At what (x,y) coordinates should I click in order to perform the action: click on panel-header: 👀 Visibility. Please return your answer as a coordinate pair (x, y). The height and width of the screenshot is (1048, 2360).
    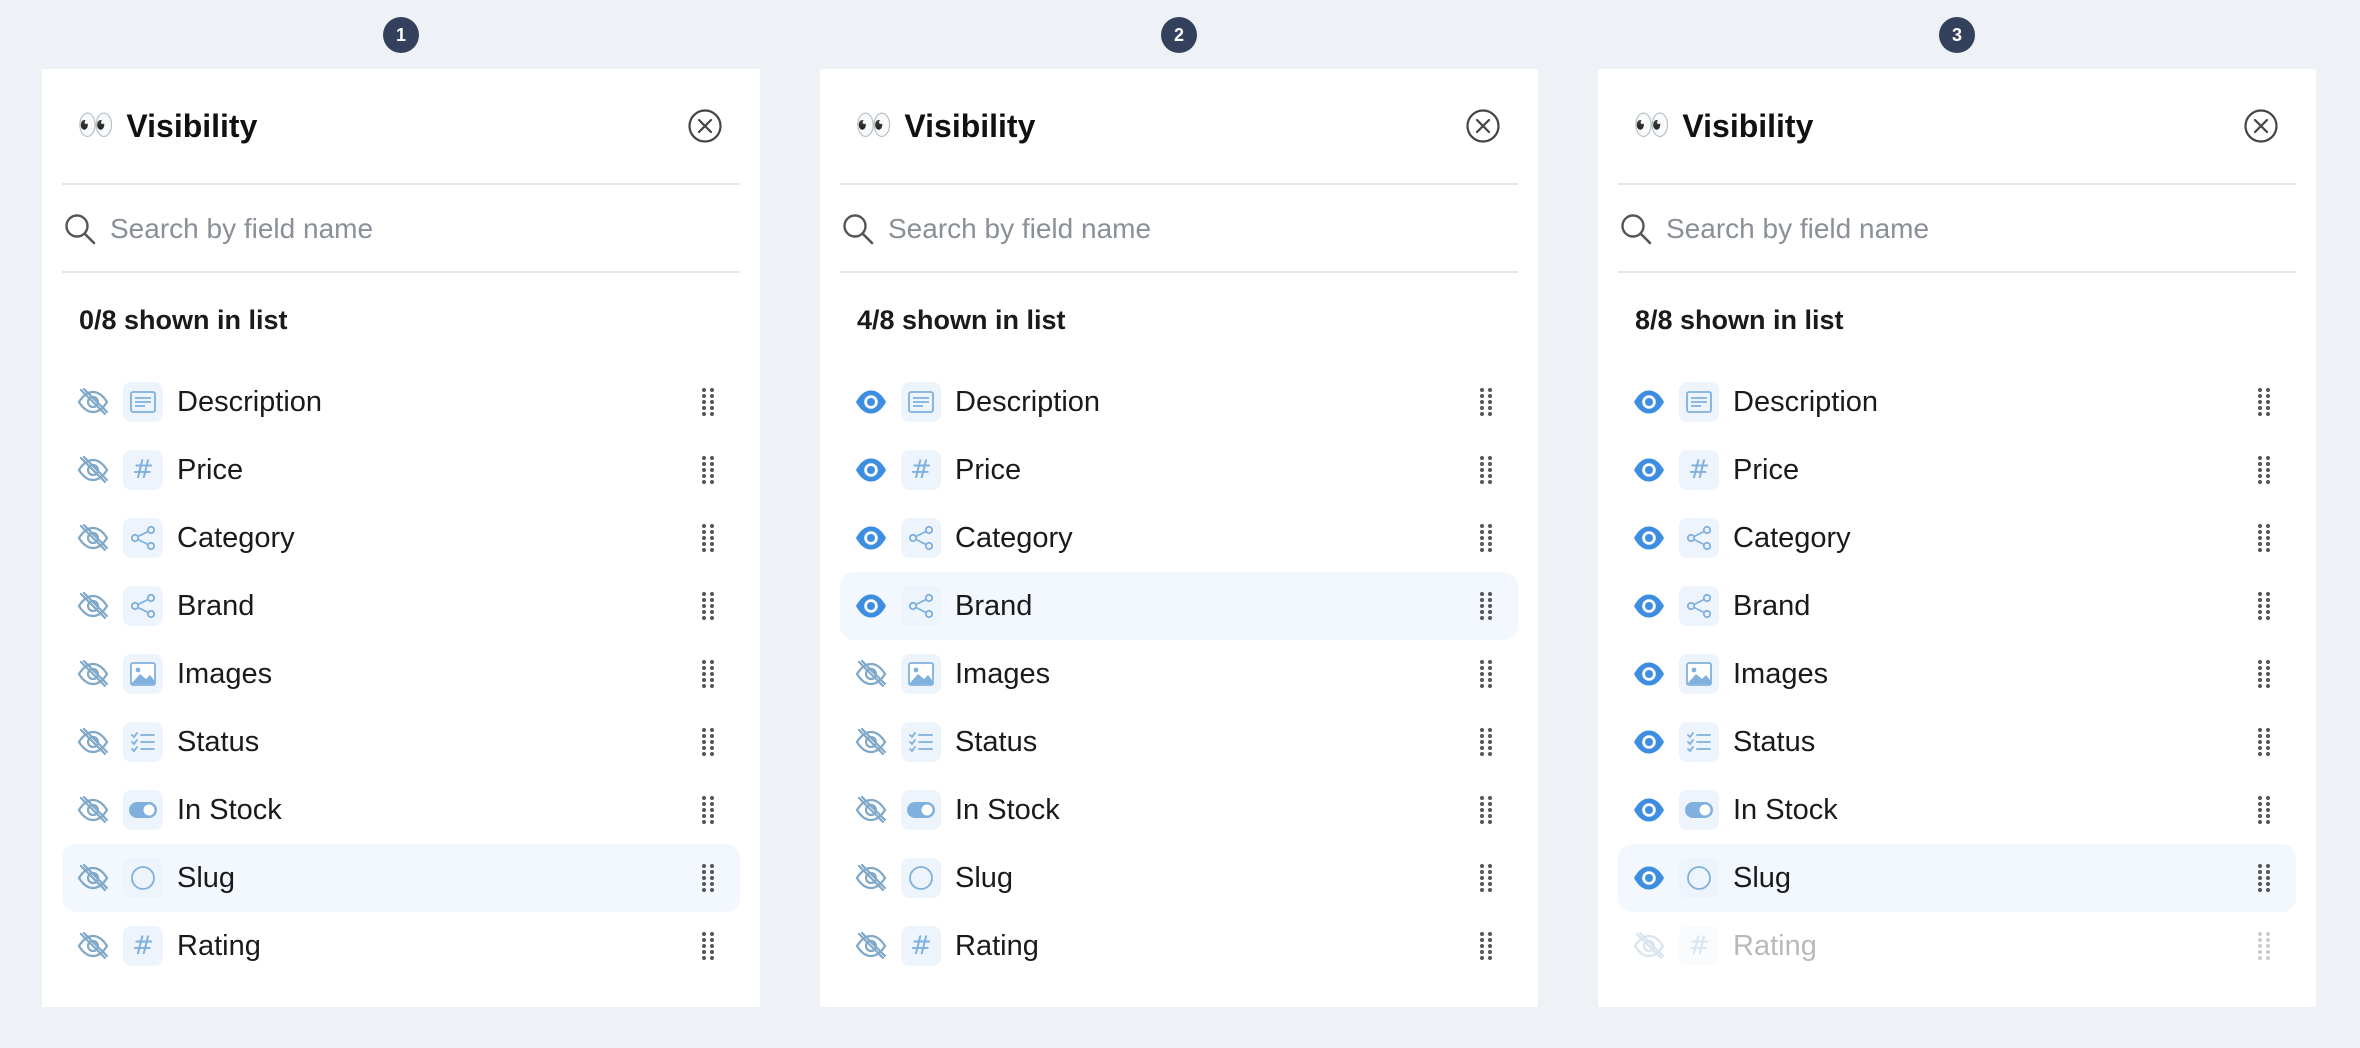
    Looking at the image, I should click on (1957, 127).